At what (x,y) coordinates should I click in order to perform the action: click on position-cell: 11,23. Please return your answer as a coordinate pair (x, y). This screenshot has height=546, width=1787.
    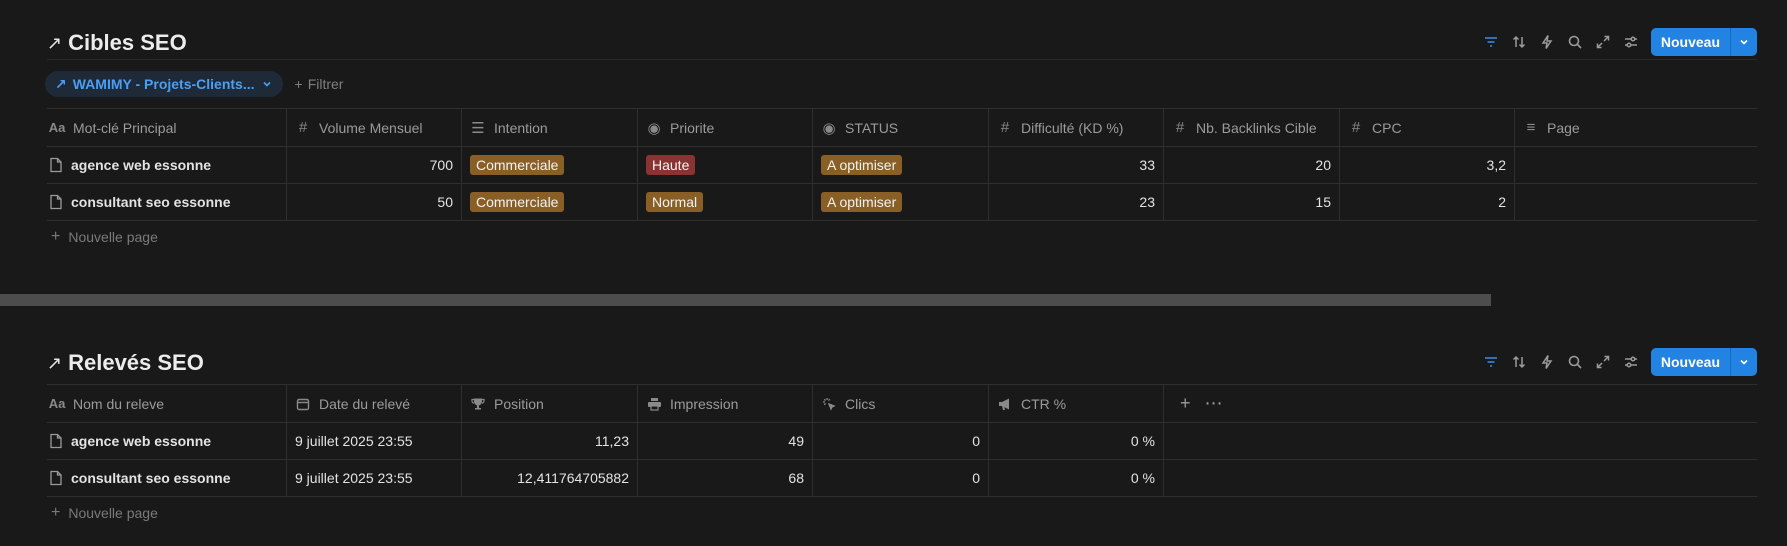
    Looking at the image, I should click on (550, 441).